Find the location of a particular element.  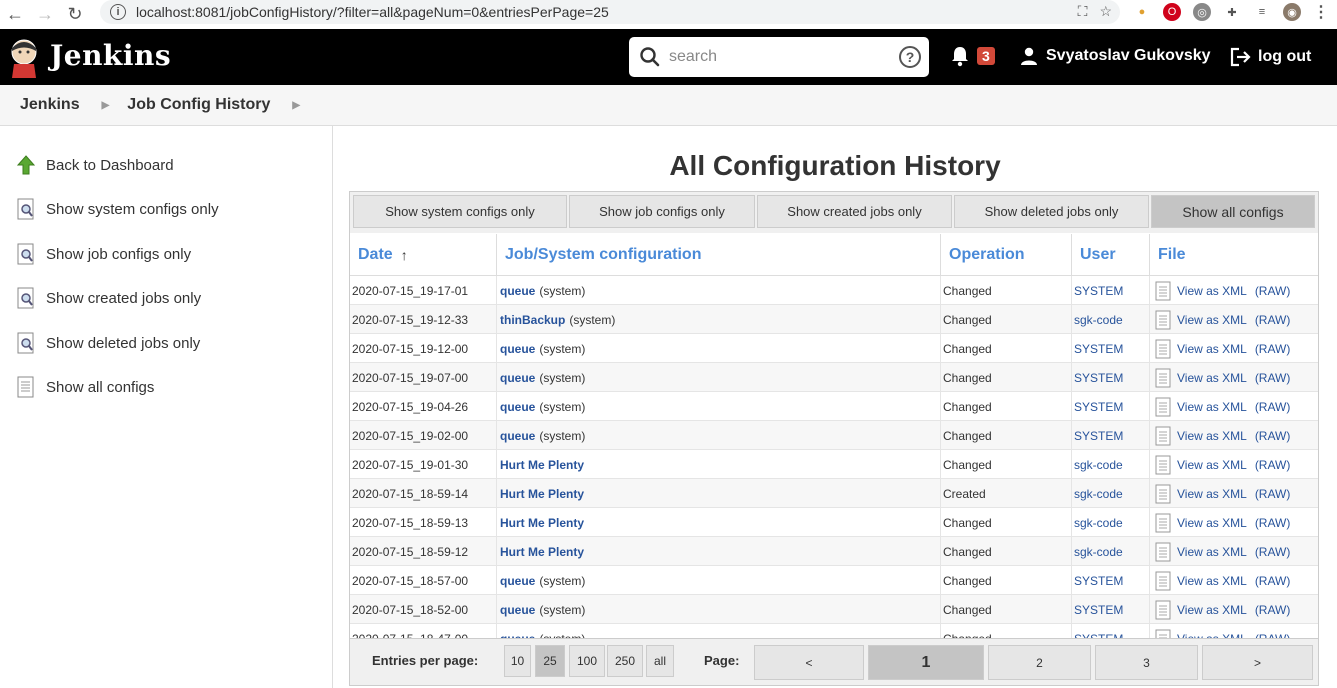

extension-icon-2: ◎ is located at coordinates (1202, 12).